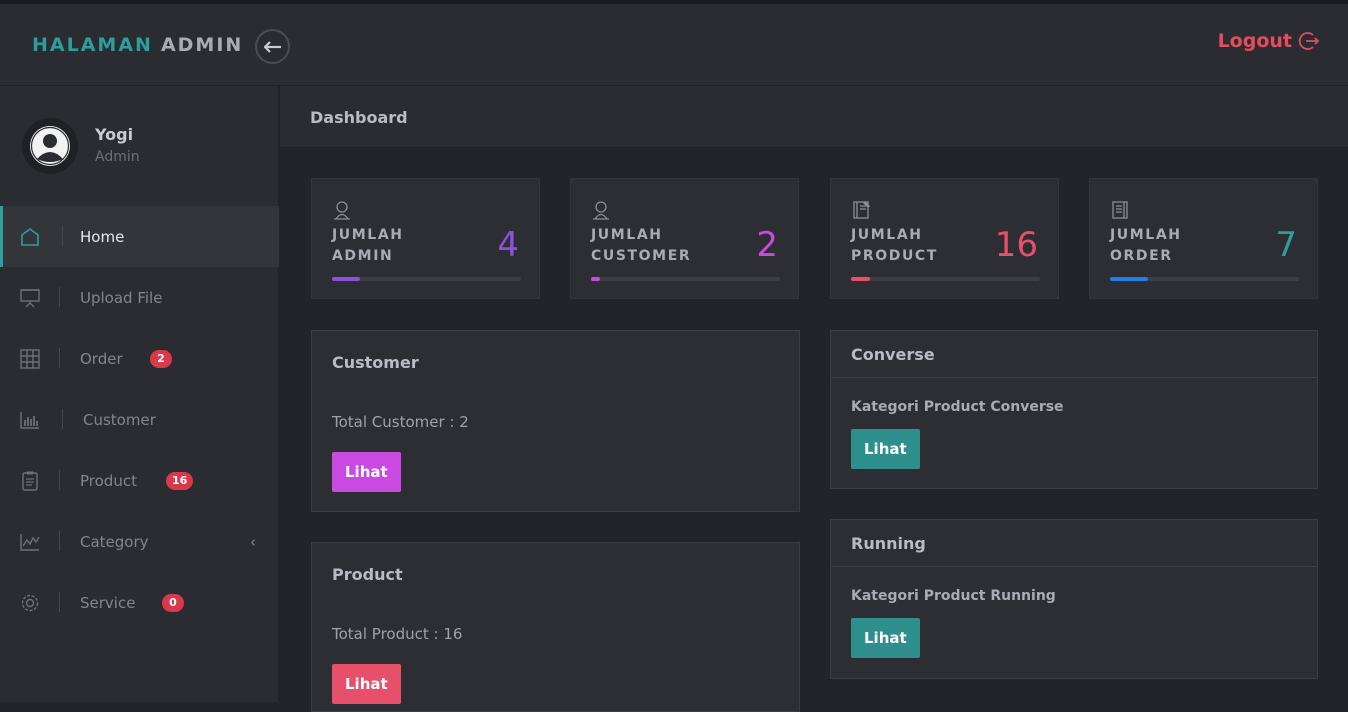  I want to click on arrow-left-icon, so click(272, 46).